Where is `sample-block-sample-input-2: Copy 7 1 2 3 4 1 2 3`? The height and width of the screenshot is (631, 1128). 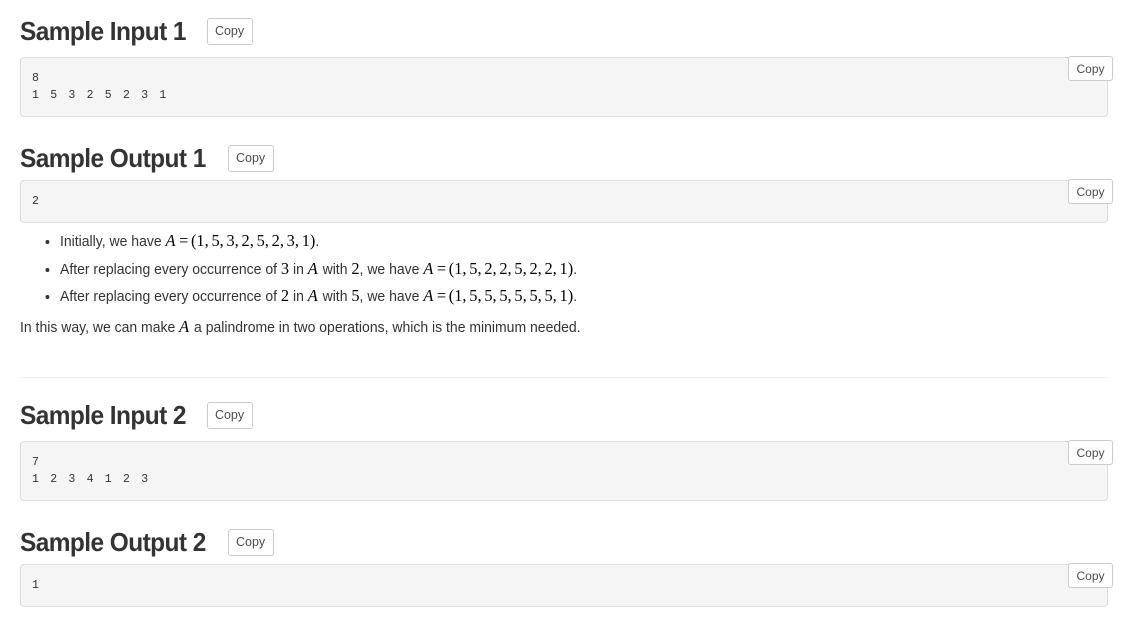 sample-block-sample-input-2: Copy 7 1 2 3 4 1 2 3 is located at coordinates (566, 470).